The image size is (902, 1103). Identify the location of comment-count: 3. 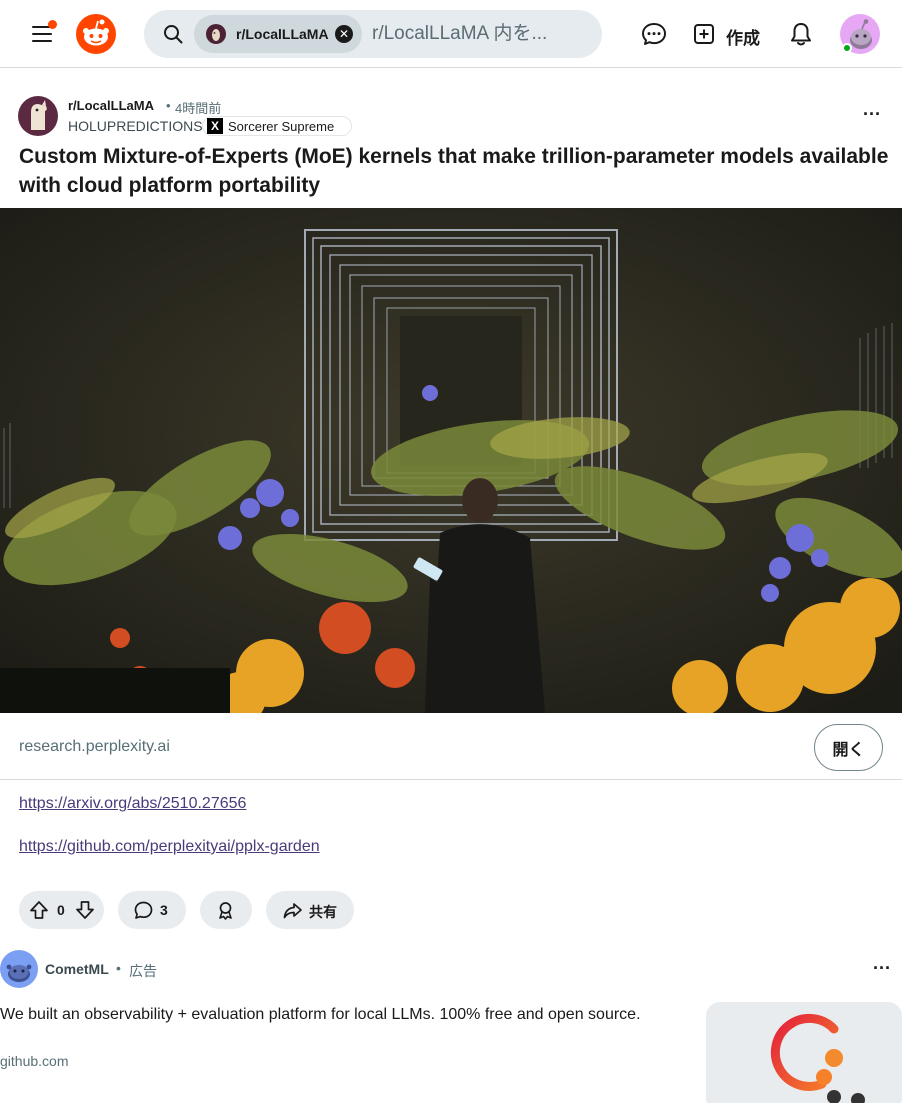
(164, 910).